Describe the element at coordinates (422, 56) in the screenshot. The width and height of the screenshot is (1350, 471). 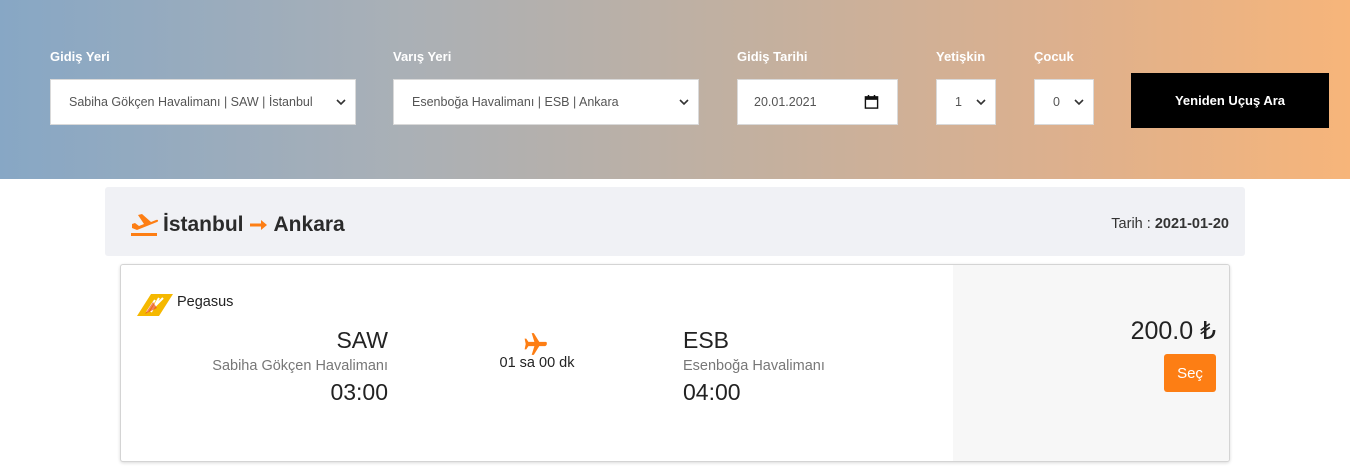
I see `destination-label: Varış Yeri` at that location.